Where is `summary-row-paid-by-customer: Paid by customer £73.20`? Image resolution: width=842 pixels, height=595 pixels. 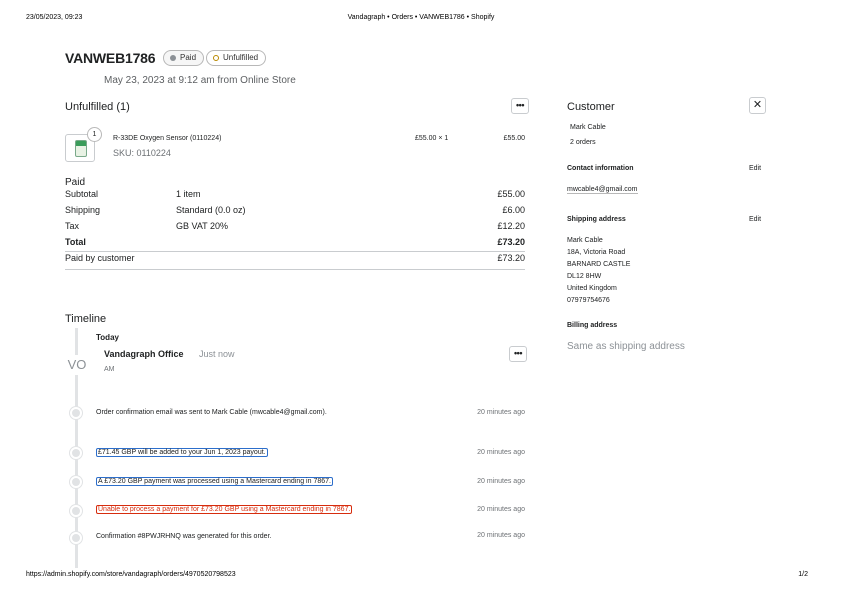 summary-row-paid-by-customer: Paid by customer £73.20 is located at coordinates (295, 260).